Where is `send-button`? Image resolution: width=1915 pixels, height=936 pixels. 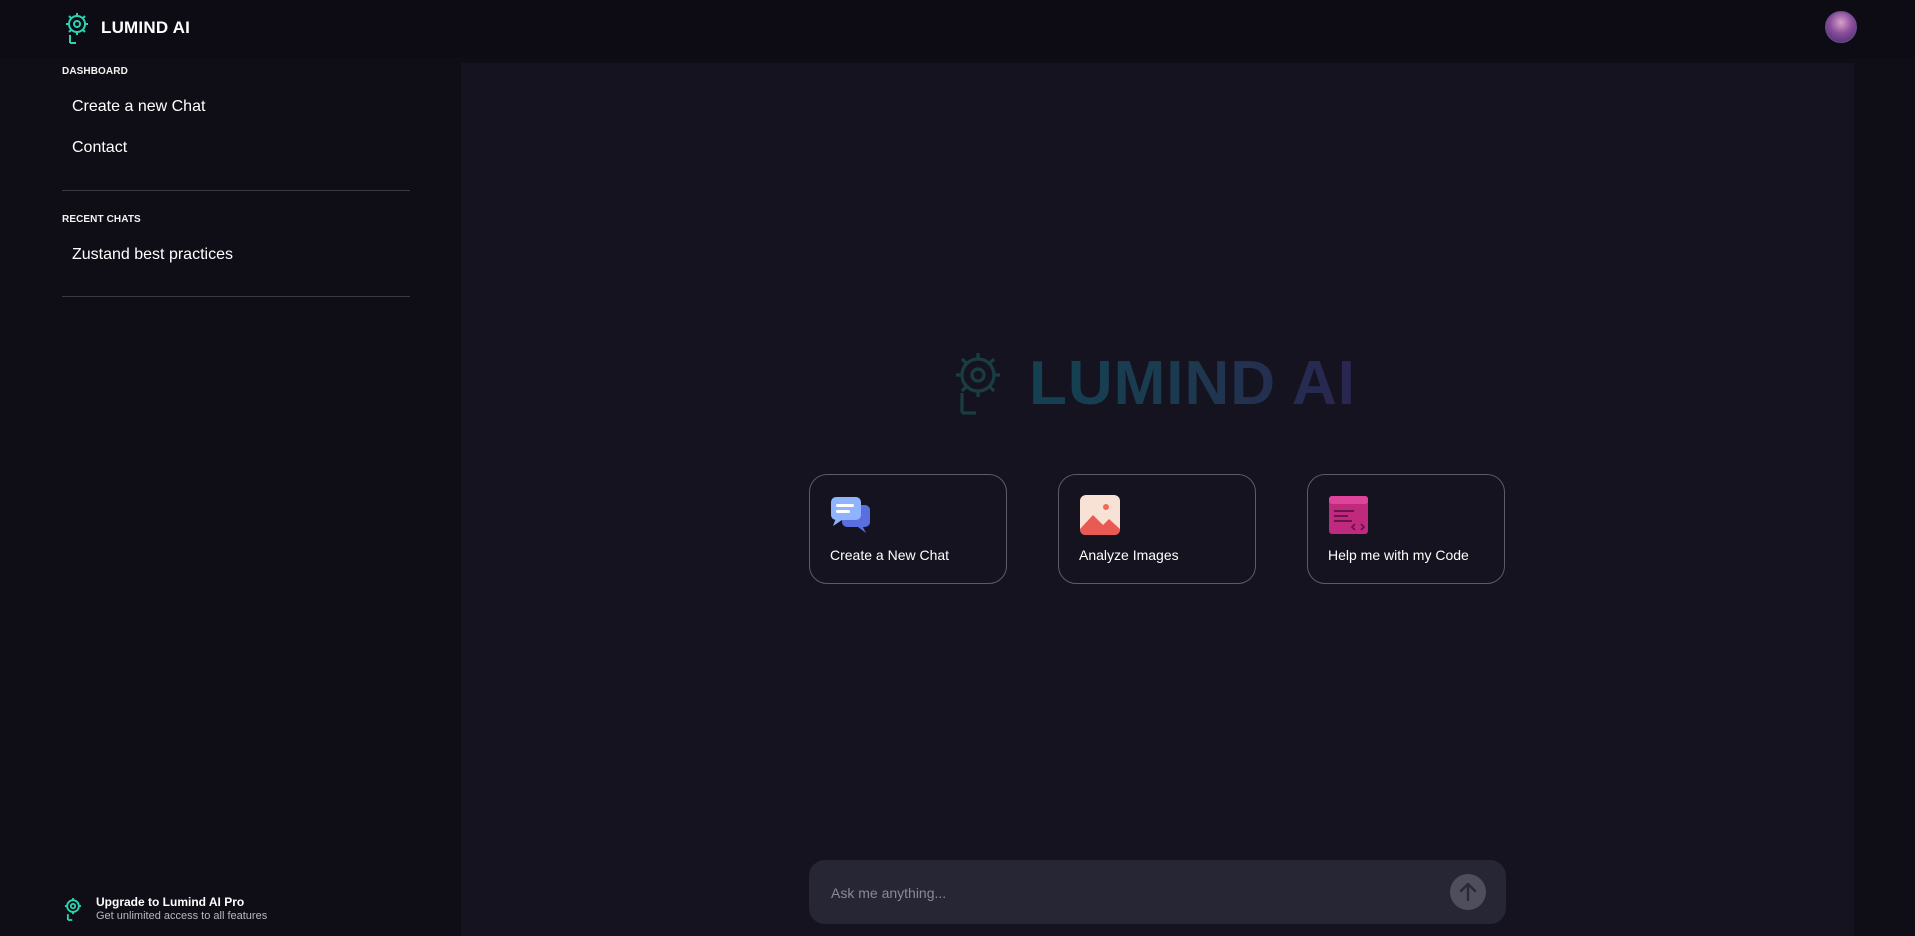
send-button is located at coordinates (1468, 892).